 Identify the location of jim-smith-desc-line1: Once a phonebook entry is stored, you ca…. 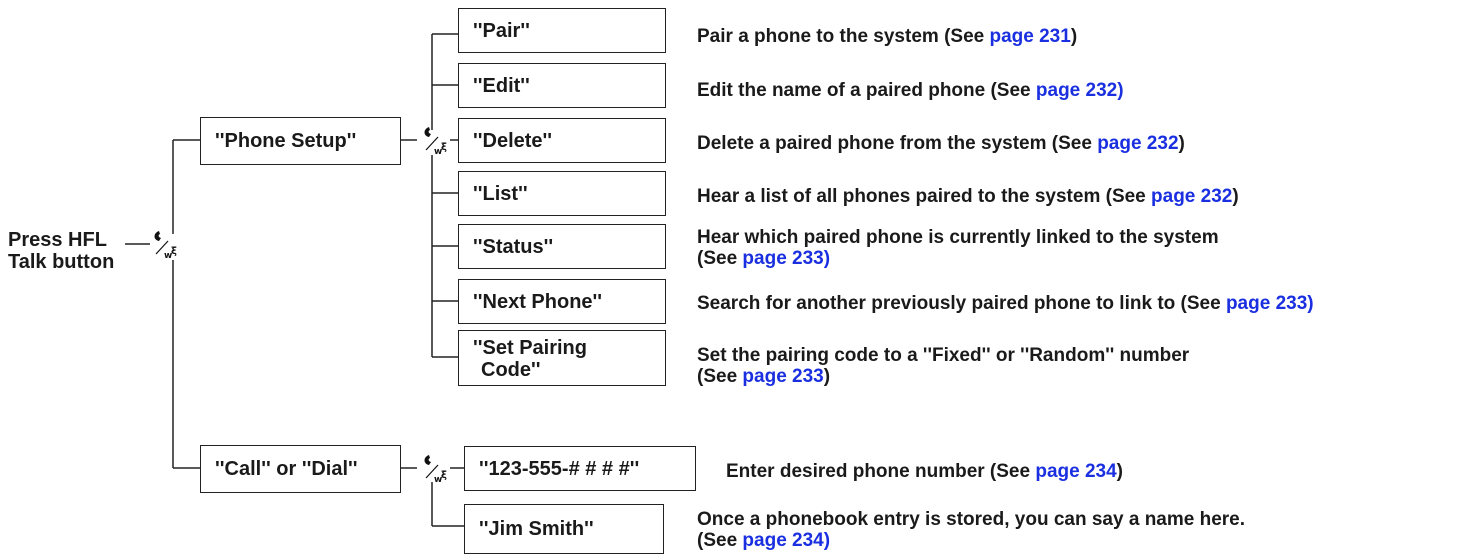
(971, 519).